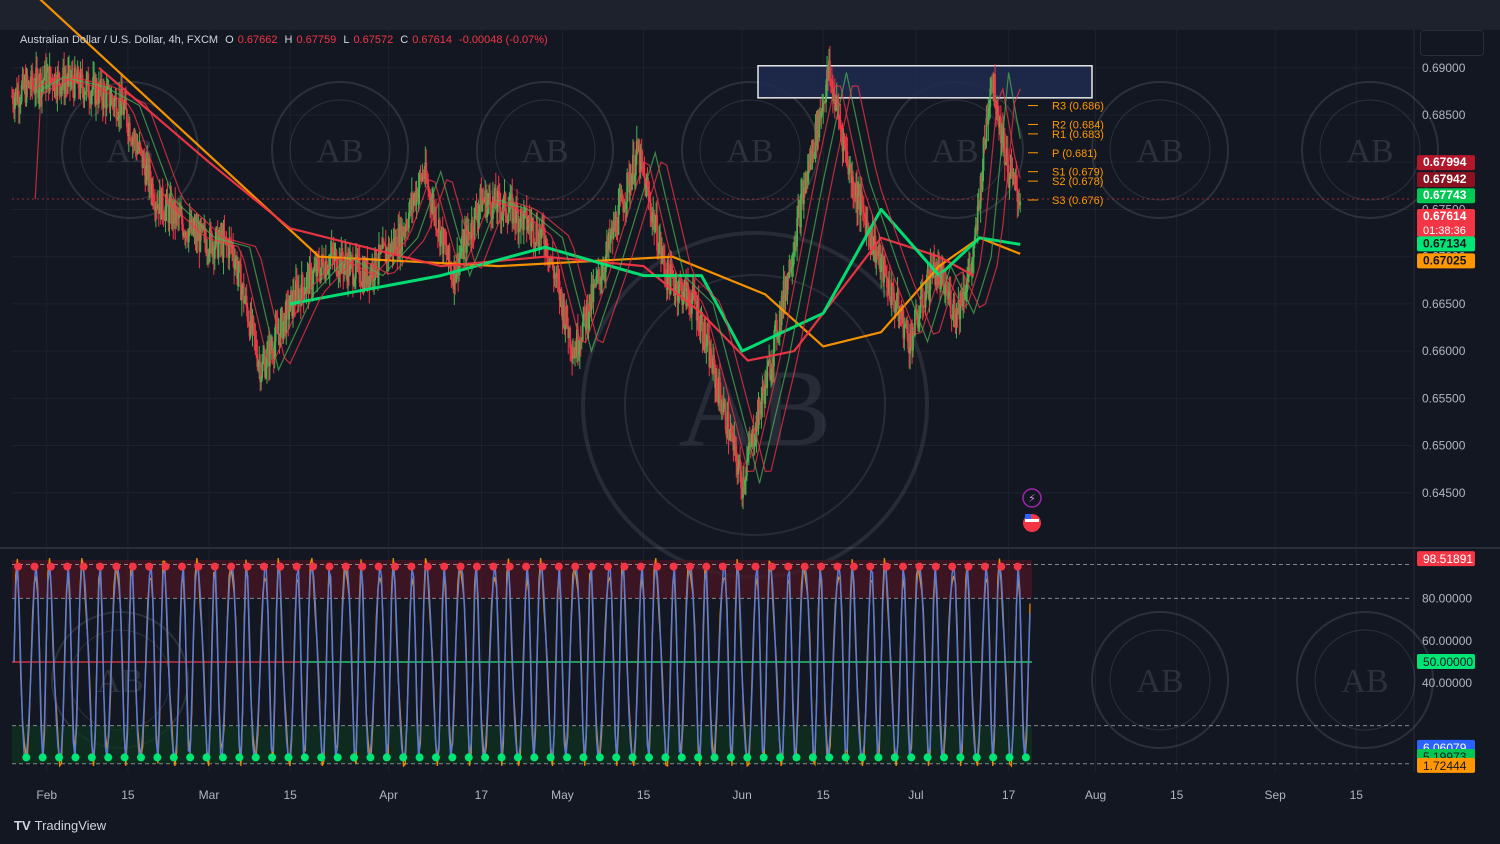 The image size is (1500, 844). What do you see at coordinates (1028, 516) in the screenshot?
I see `us-flag-canton` at bounding box center [1028, 516].